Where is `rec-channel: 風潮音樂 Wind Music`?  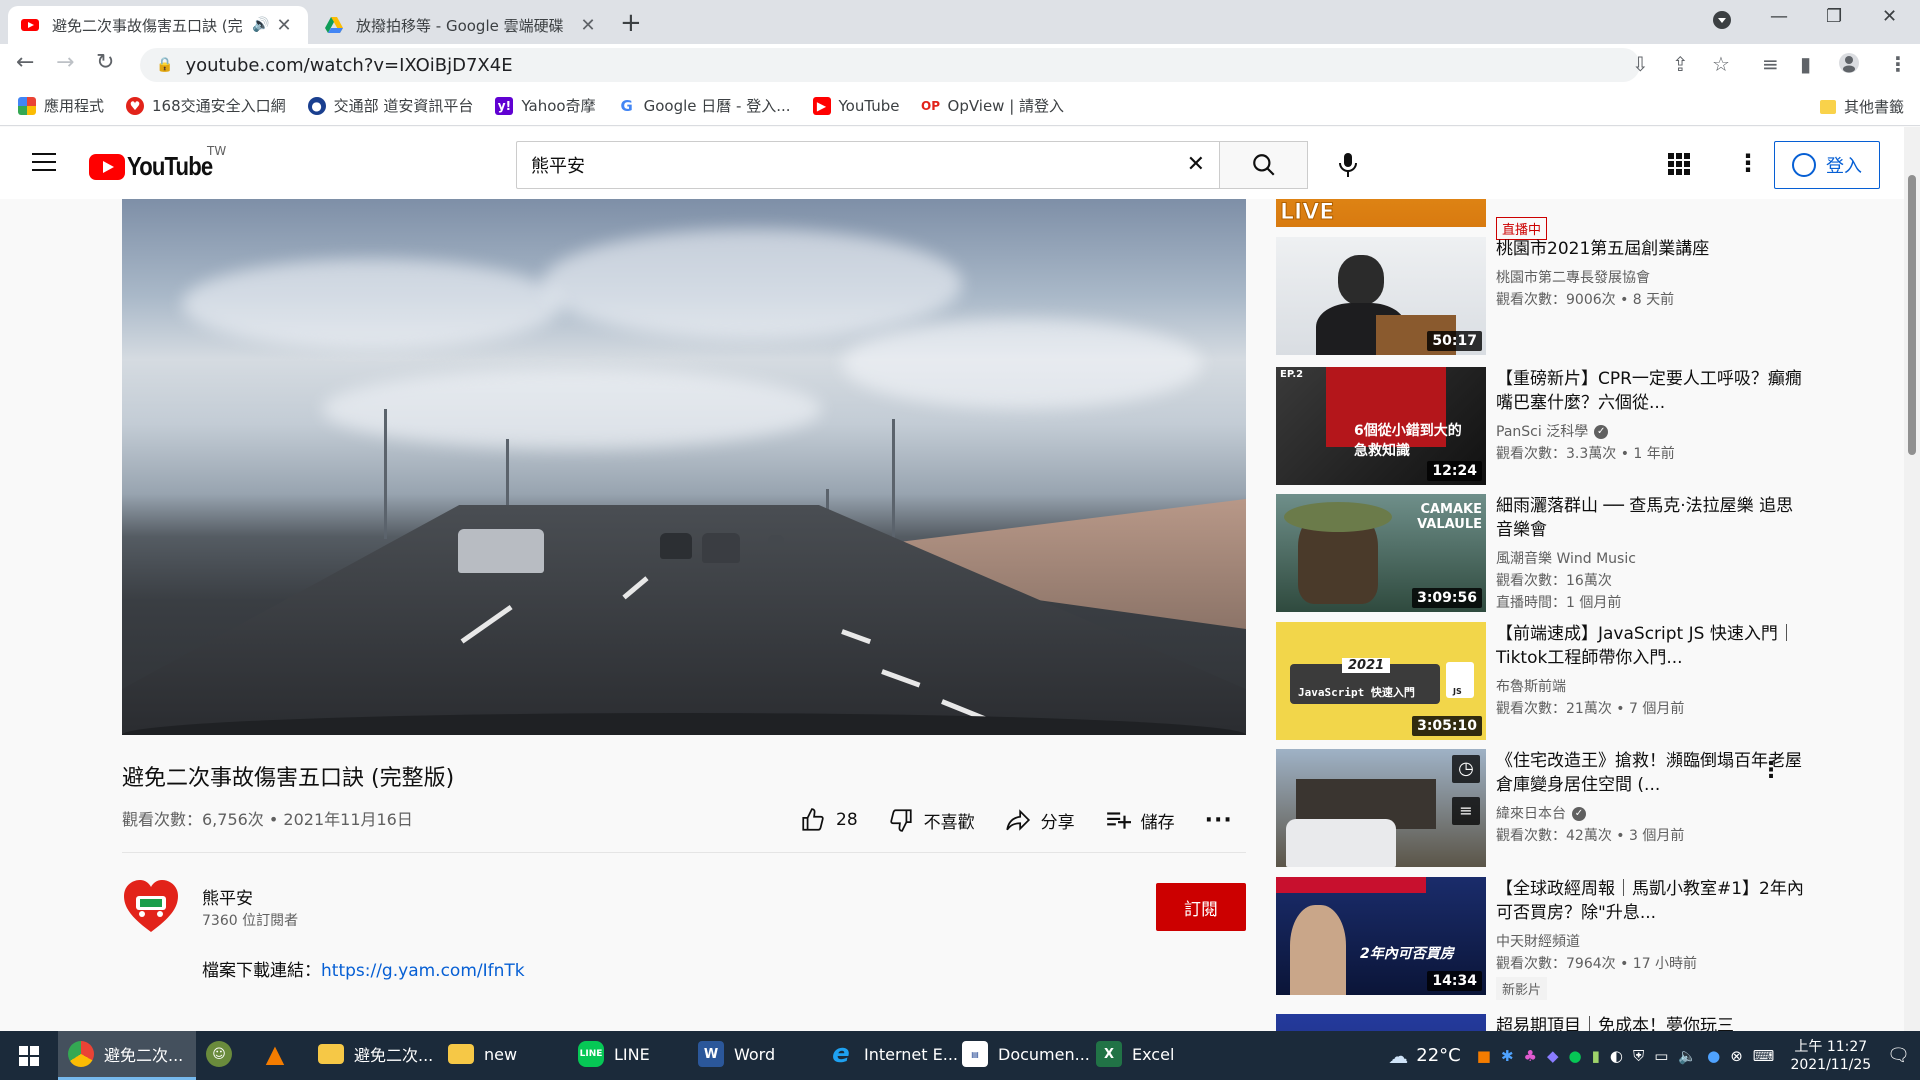
rec-channel: 風潮音樂 Wind Music is located at coordinates (1566, 558).